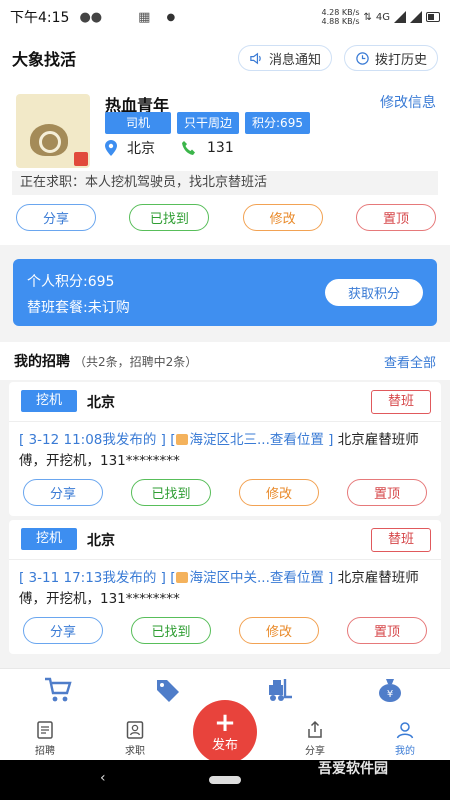 The width and height of the screenshot is (450, 800). Describe the element at coordinates (138, 123) in the screenshot. I see `tag-role: 司机` at that location.